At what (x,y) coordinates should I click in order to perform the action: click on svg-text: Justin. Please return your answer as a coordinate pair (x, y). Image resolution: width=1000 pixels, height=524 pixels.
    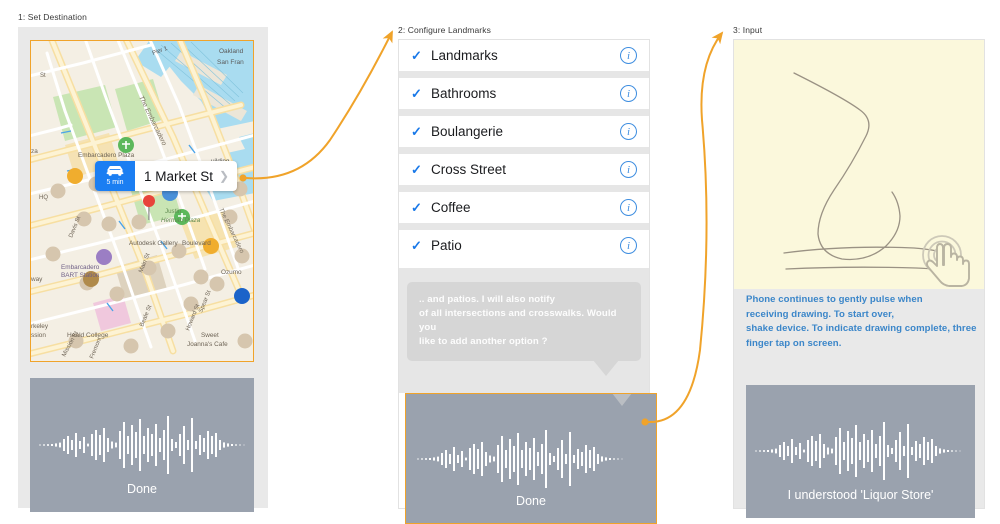
    Looking at the image, I should click on (173, 211).